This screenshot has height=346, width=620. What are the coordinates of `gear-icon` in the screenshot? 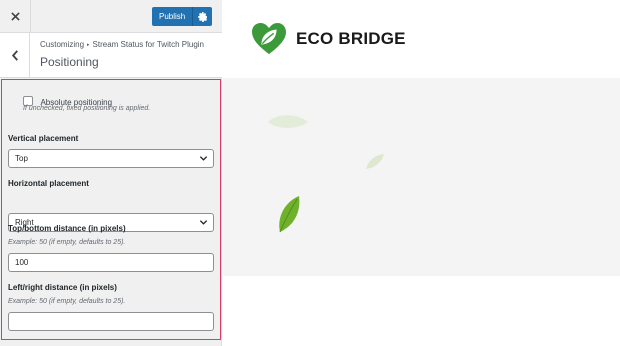 It's located at (202, 16).